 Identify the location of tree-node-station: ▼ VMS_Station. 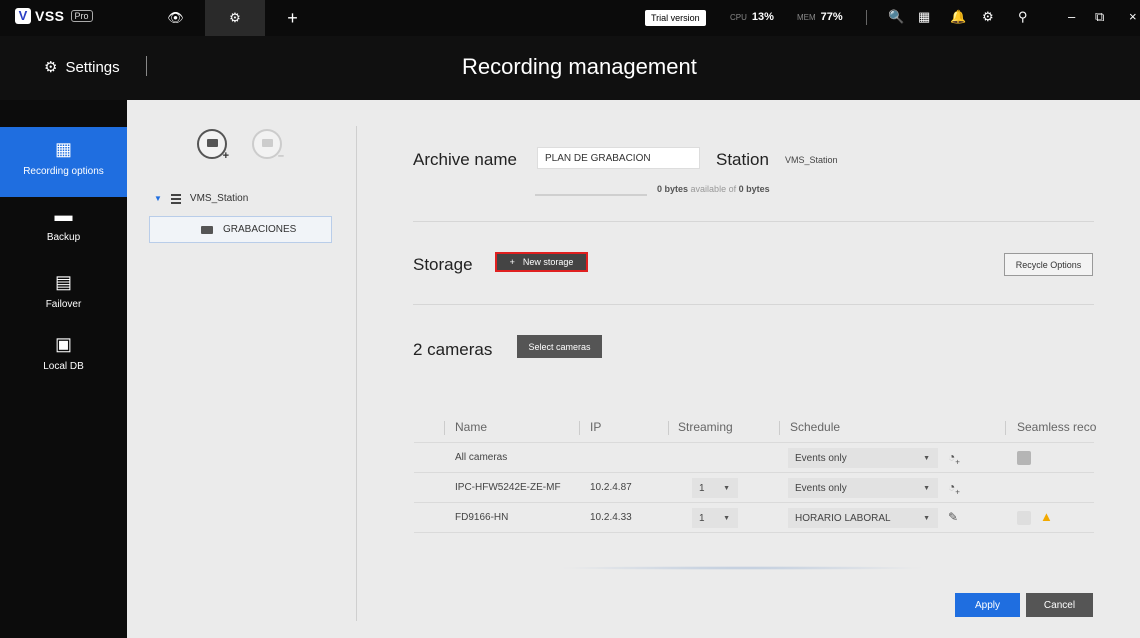
(201, 198).